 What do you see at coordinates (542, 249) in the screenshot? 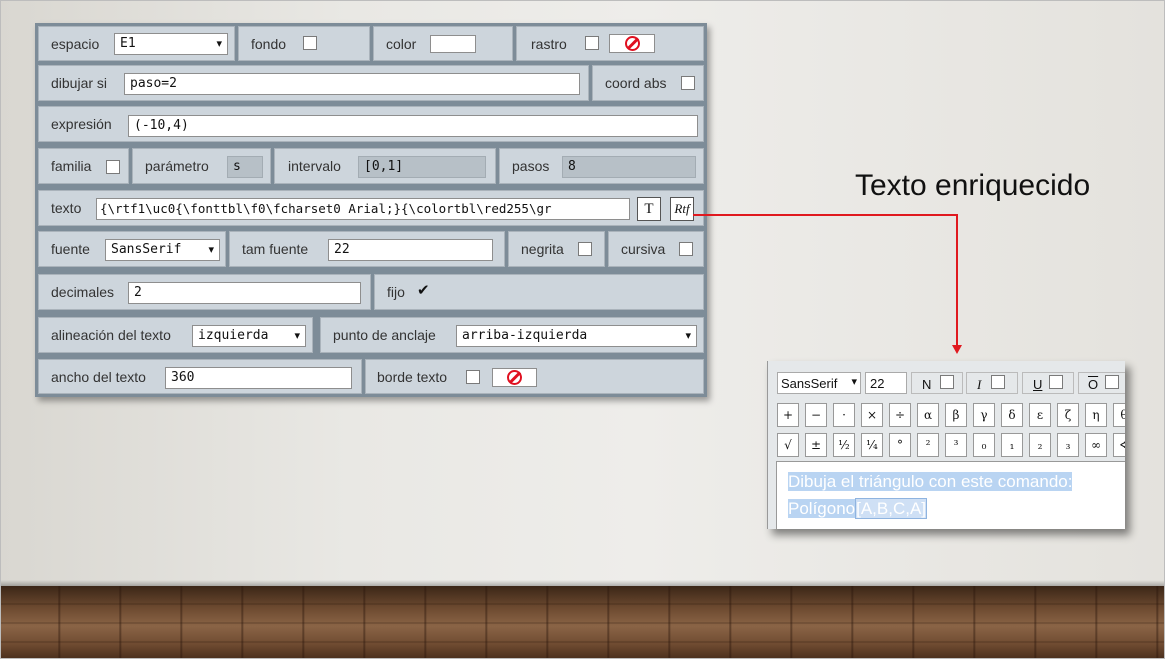
I see `negrita-label: negrita` at bounding box center [542, 249].